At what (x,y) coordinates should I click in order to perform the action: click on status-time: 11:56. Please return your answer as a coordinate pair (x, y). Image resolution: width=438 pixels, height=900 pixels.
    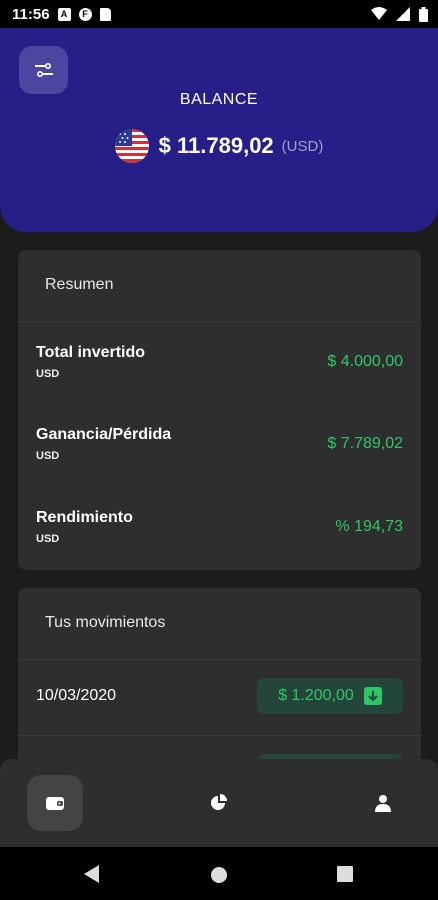
    Looking at the image, I should click on (31, 14).